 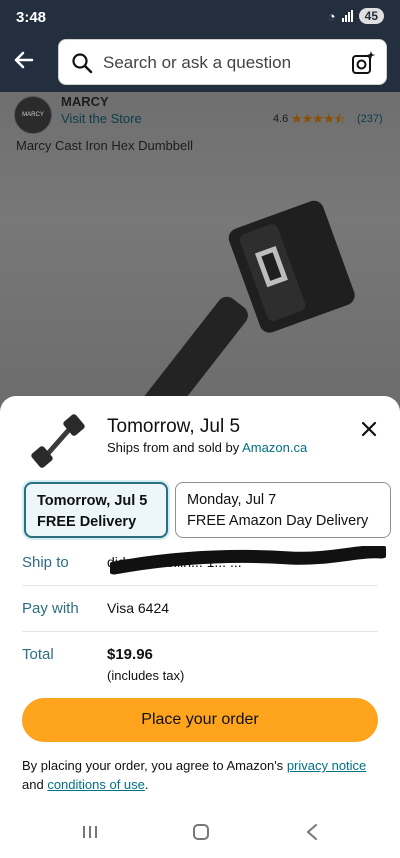 I want to click on option-date: Tomorrow, Jul 5, so click(x=92, y=501).